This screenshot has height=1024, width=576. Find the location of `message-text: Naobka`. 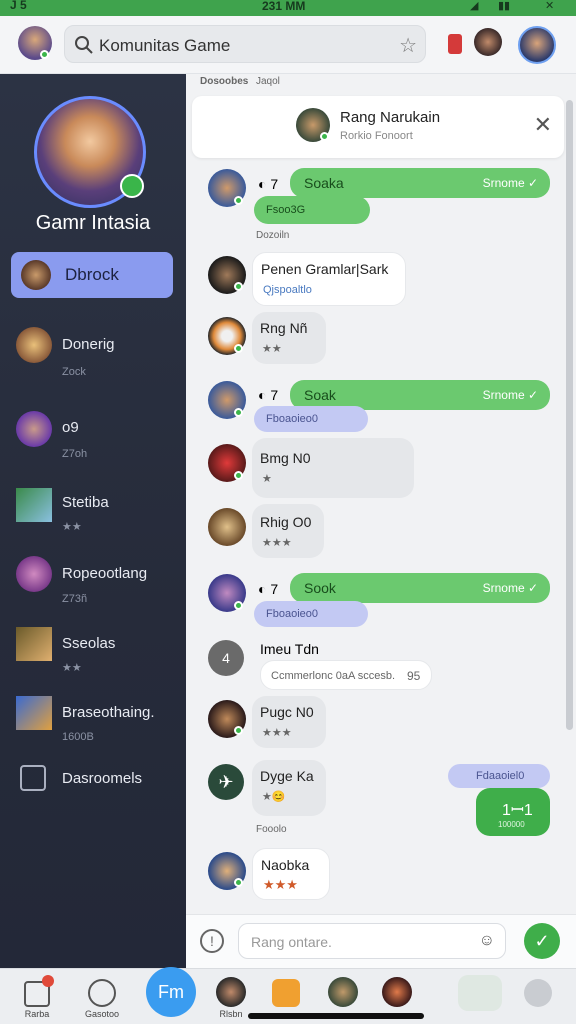

message-text: Naobka is located at coordinates (285, 865).